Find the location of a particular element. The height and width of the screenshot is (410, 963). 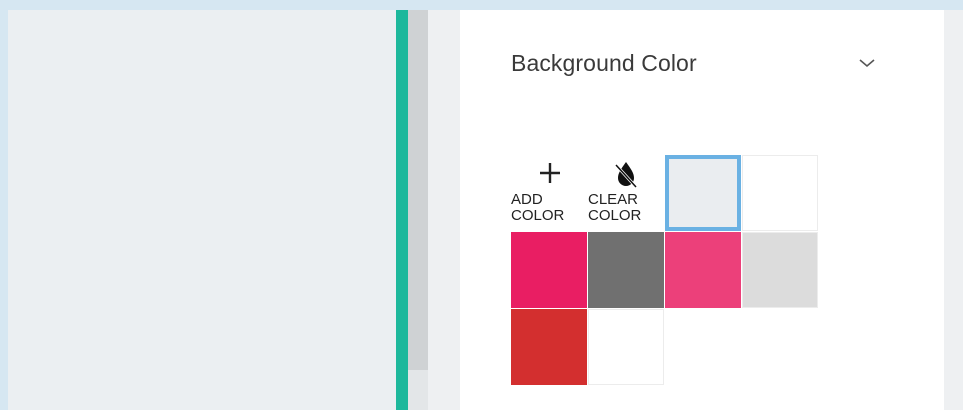

panel-gutter is located at coordinates (444, 210).